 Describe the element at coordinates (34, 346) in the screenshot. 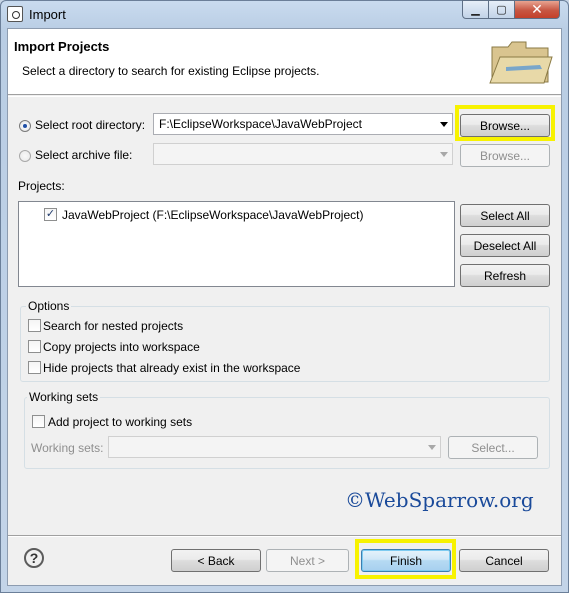

I see `copy-projects-checkbox` at that location.